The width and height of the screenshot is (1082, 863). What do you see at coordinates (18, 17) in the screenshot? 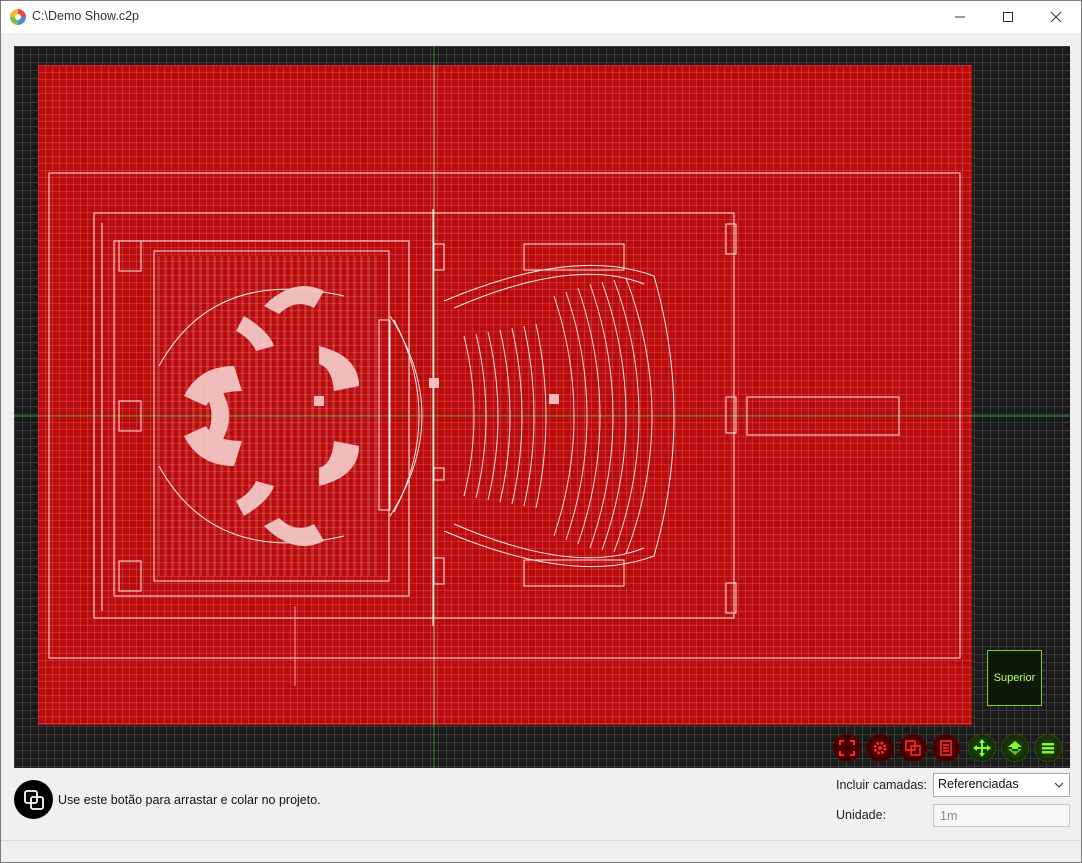
I see `app-logo-icon` at bounding box center [18, 17].